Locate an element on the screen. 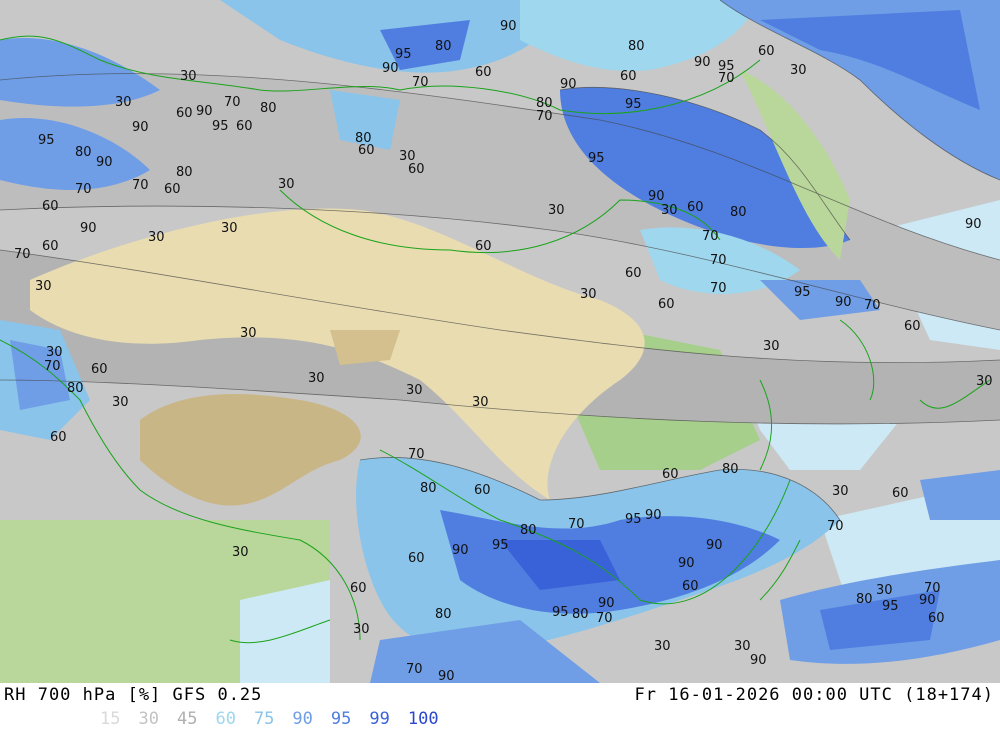 The width and height of the screenshot is (1000, 733). map-timestamp: Fr 16-01-2026 00:00 UTC (18+174) is located at coordinates (814, 695).